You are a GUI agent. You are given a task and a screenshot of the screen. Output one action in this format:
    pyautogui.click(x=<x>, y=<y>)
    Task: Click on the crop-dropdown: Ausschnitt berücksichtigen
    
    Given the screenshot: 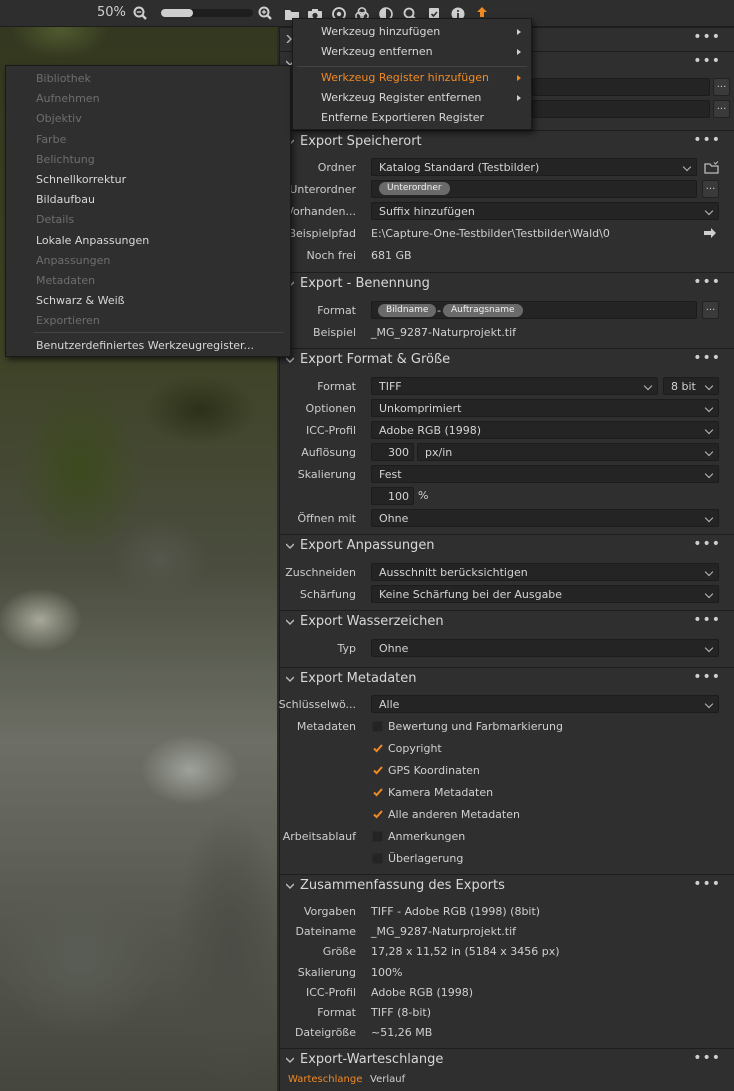 What is the action you would take?
    pyautogui.click(x=545, y=572)
    